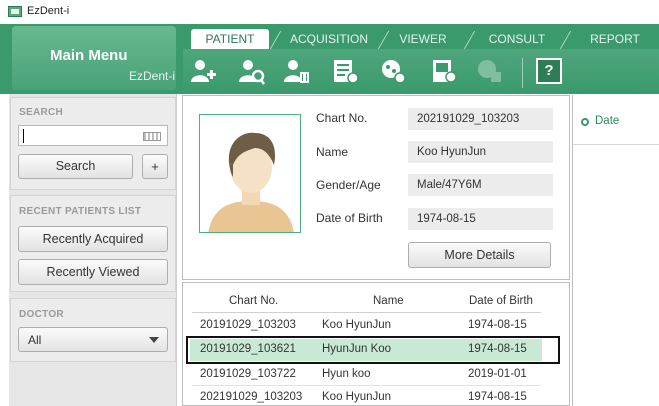  I want to click on table-row: 20191029_103203 Koo HyunJun 1974-08-15, so click(366, 326).